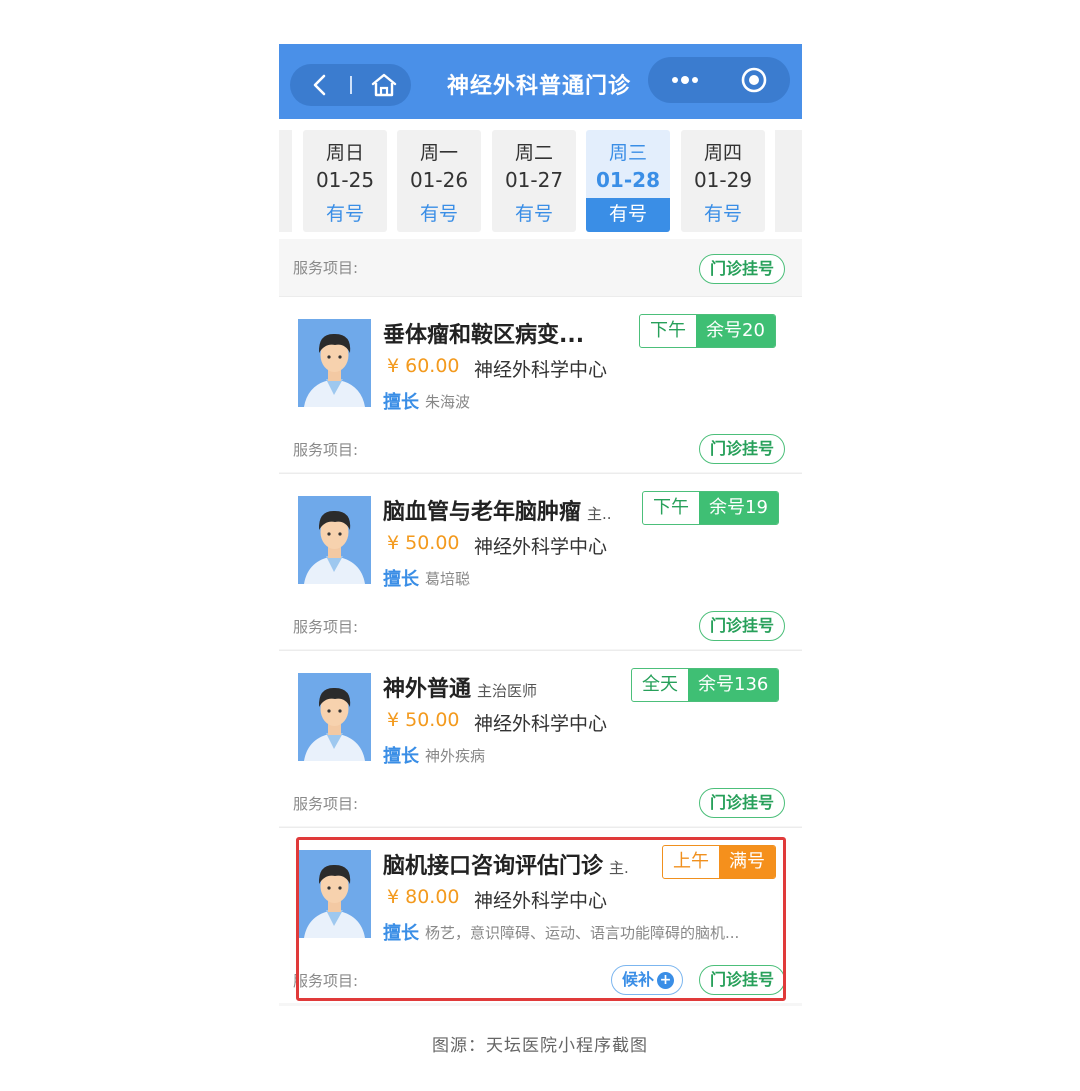 This screenshot has height=1091, width=1080. What do you see at coordinates (448, 579) in the screenshot?
I see `specialty-text: 葛培聪` at bounding box center [448, 579].